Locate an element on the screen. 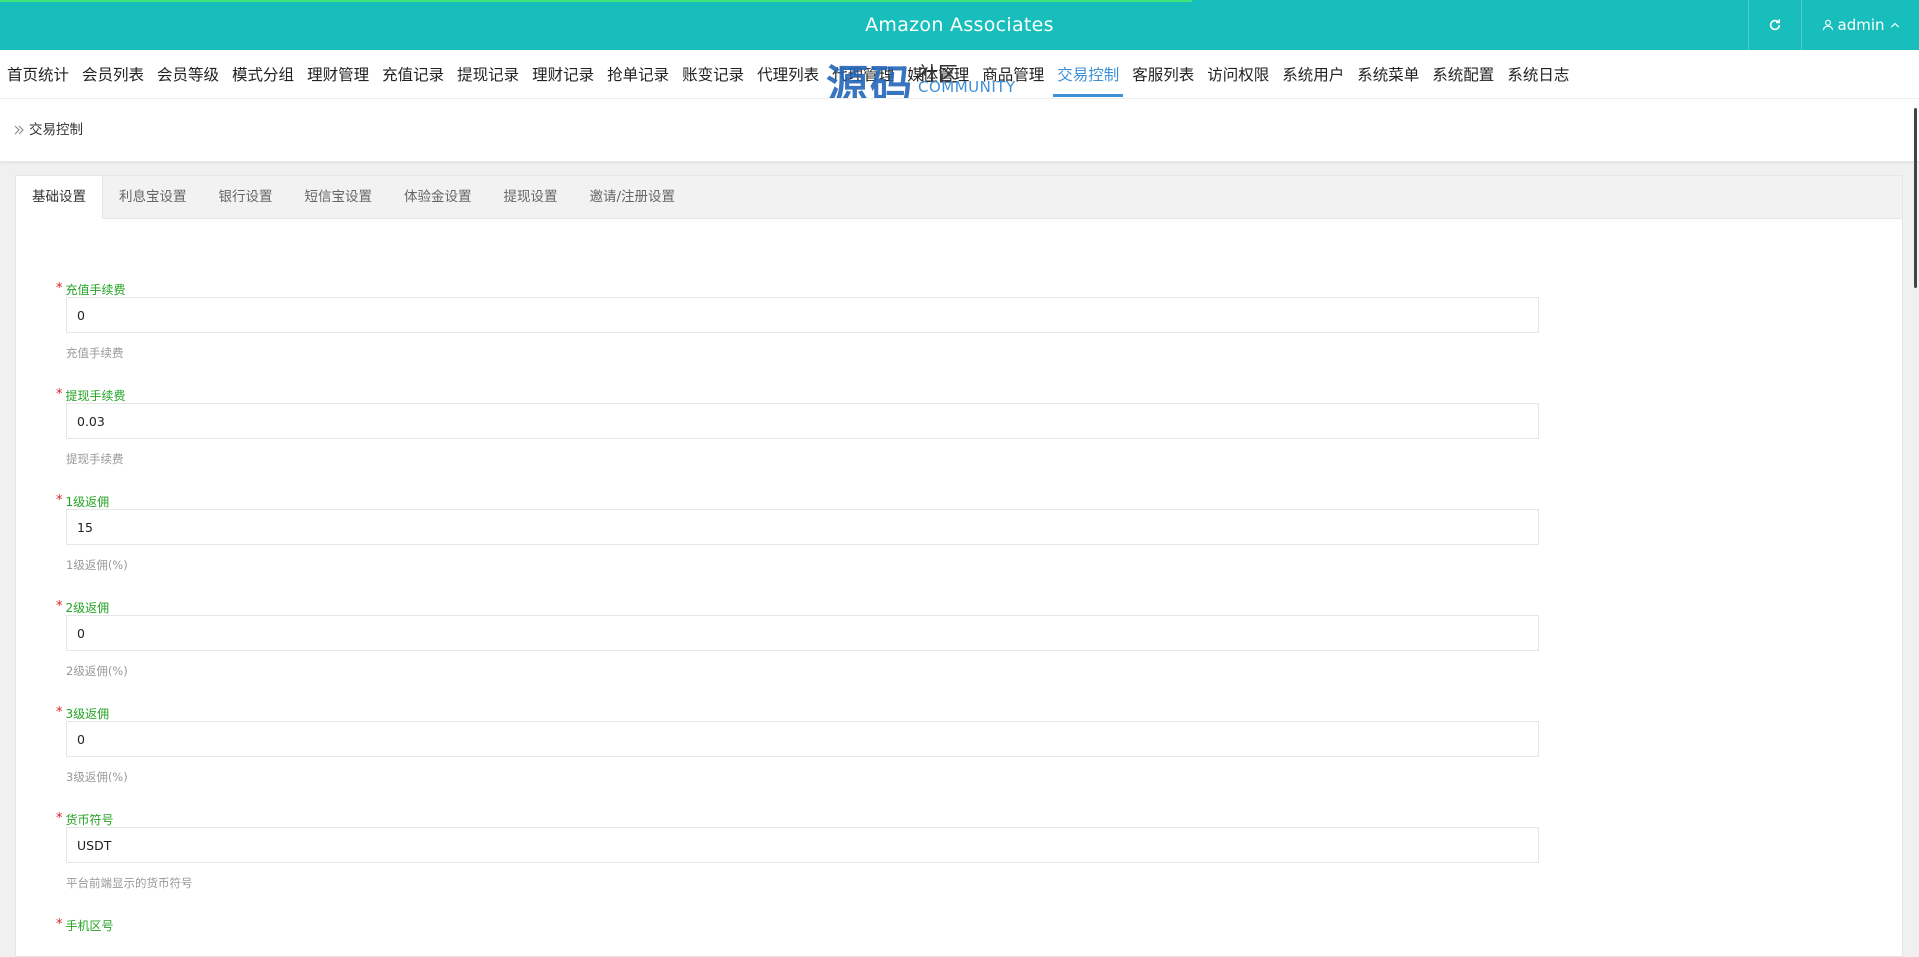 The height and width of the screenshot is (957, 1919). nav-item: 理财记录 is located at coordinates (563, 74).